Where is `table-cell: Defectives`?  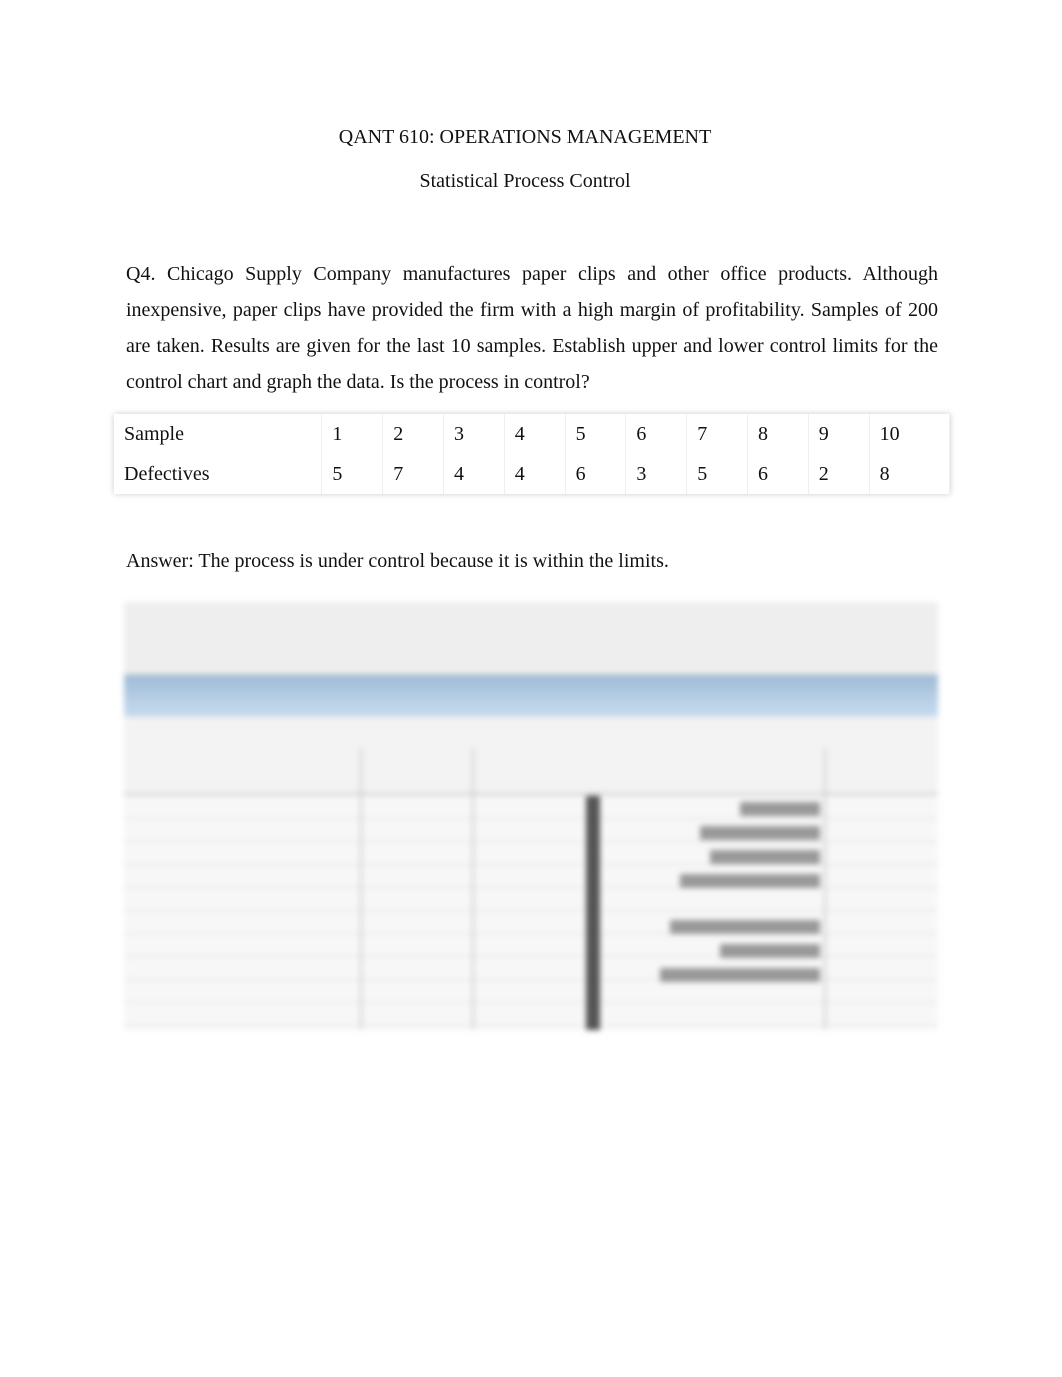
table-cell: Defectives is located at coordinates (218, 474).